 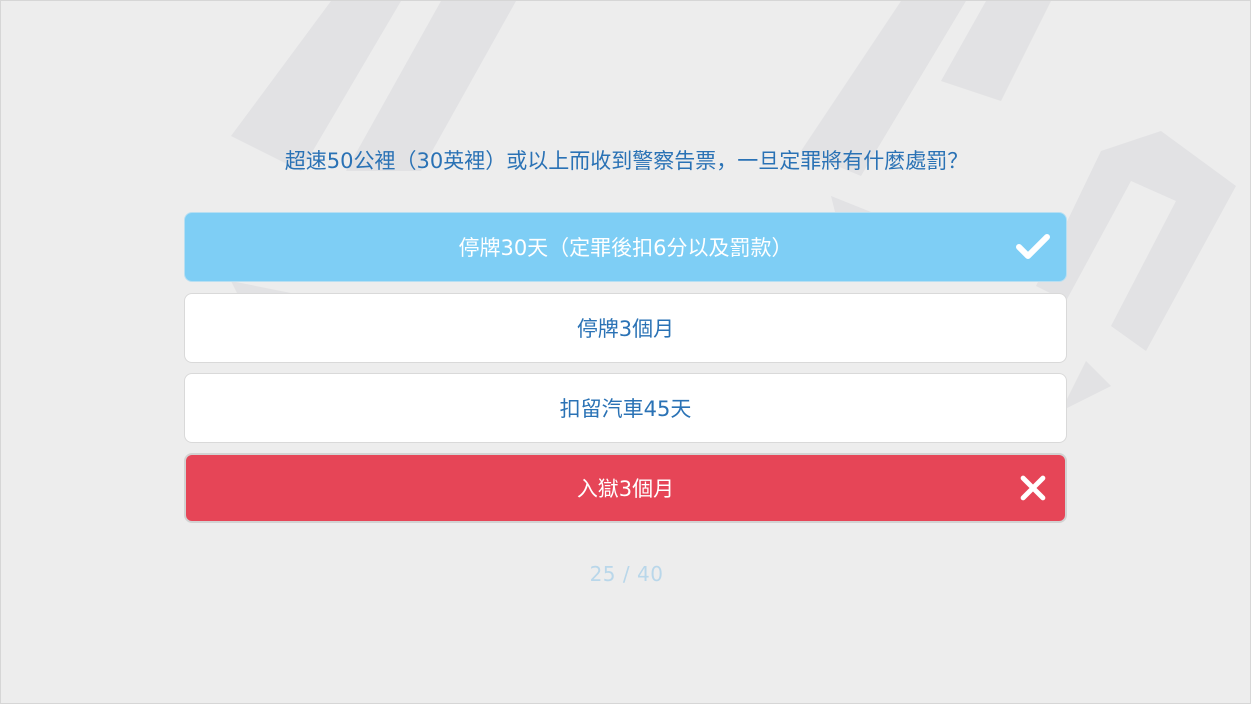 I want to click on answer-option-2: 停牌3個月, so click(x=625, y=328).